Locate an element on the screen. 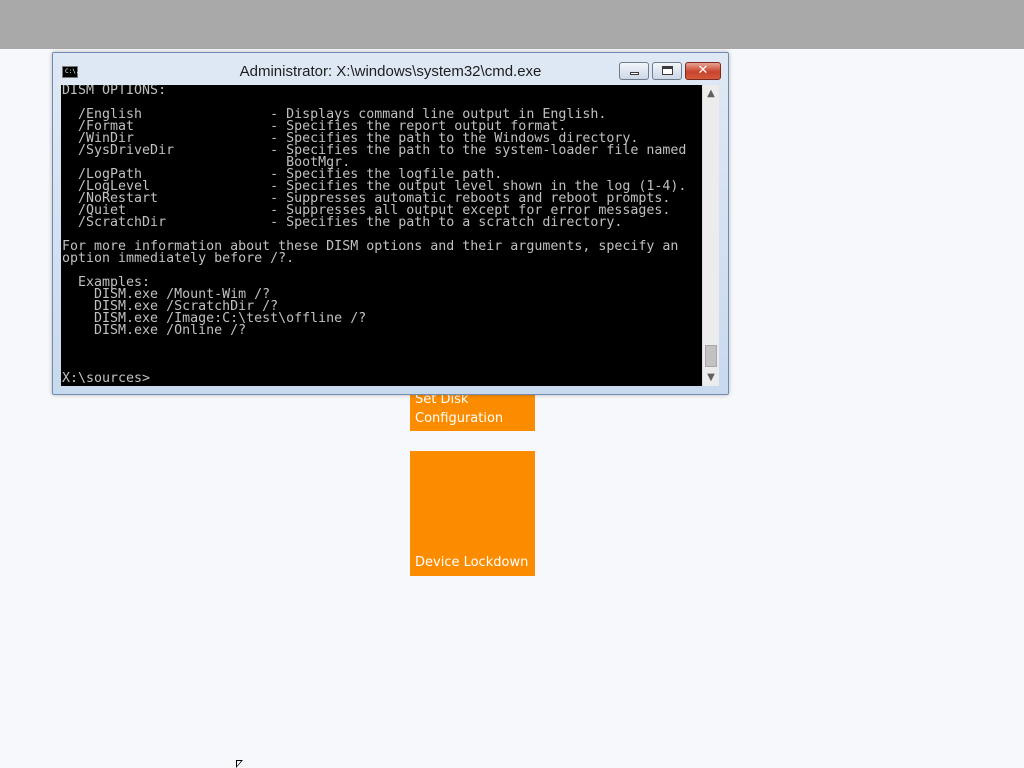  close-icon: ✕ is located at coordinates (703, 70).